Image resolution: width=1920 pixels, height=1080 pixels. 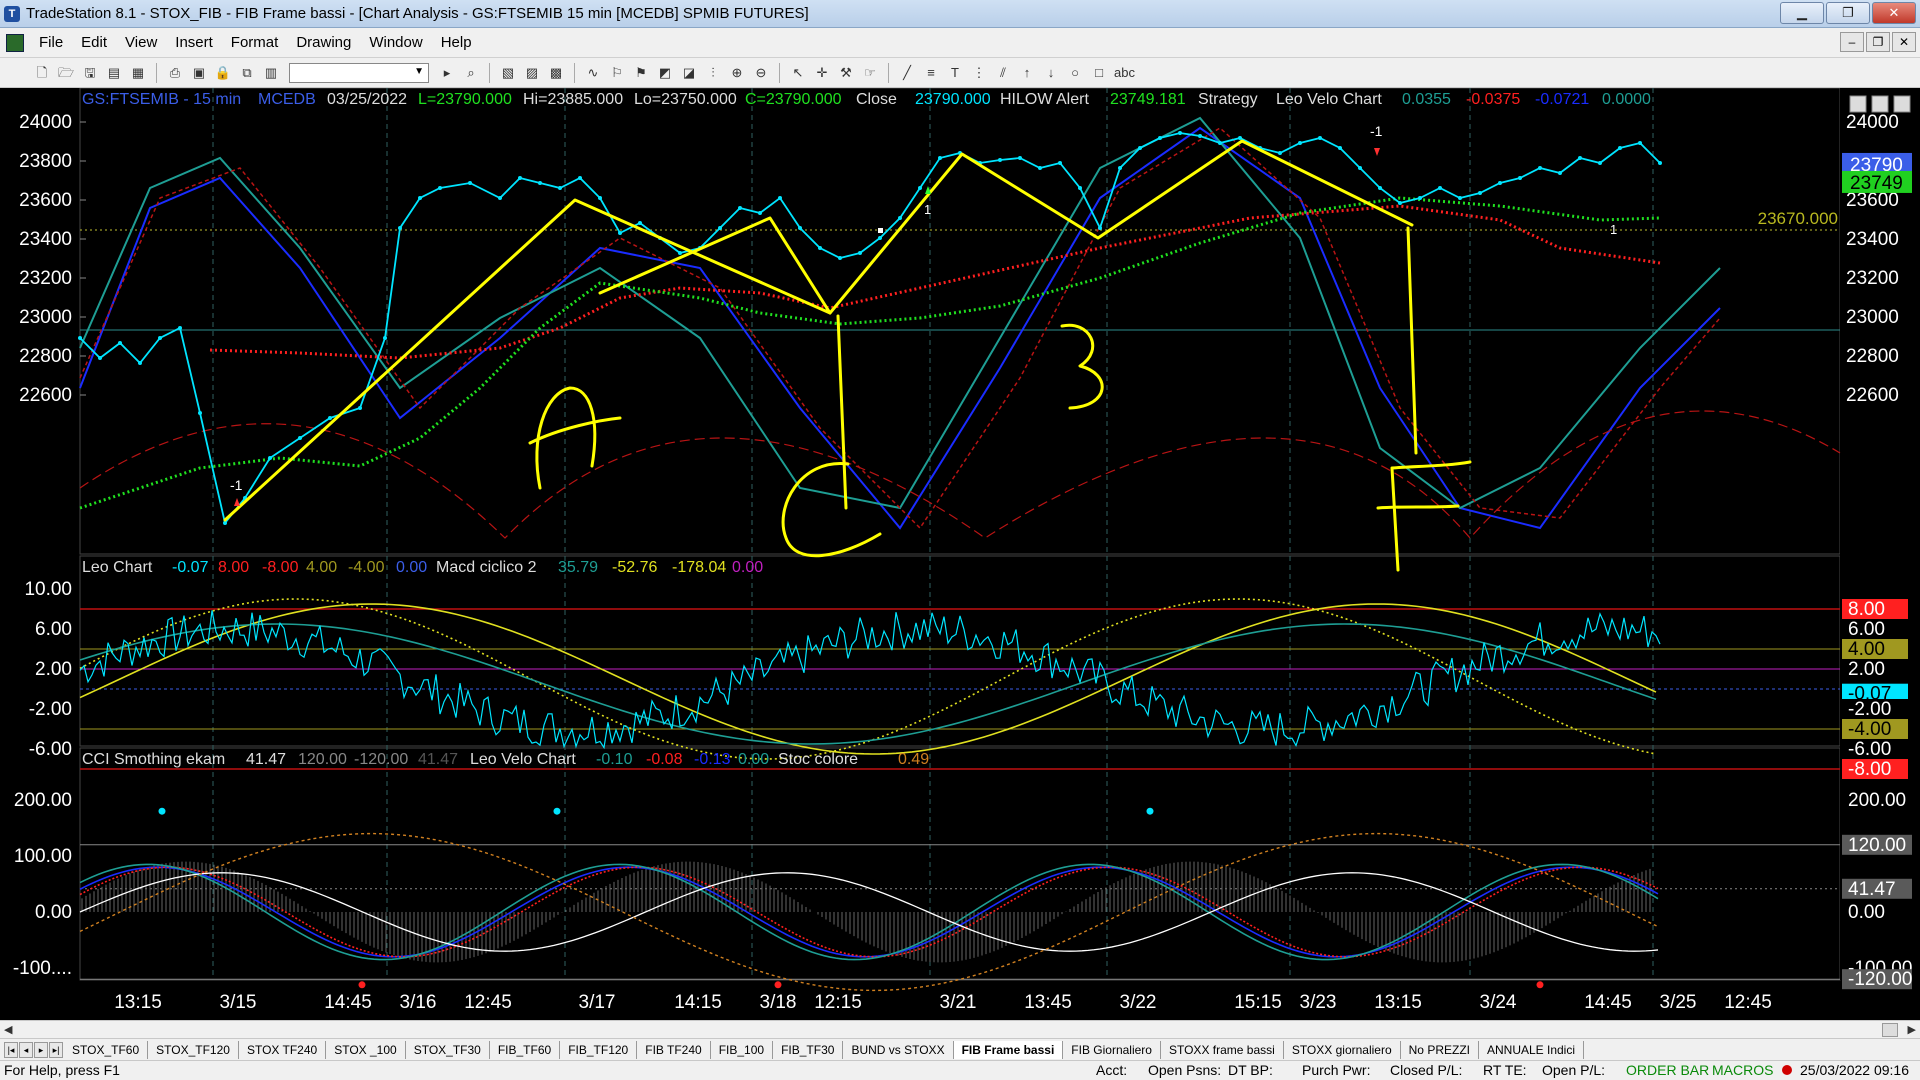 I want to click on workspace-tab: FIB_TF30, so click(x=808, y=1049).